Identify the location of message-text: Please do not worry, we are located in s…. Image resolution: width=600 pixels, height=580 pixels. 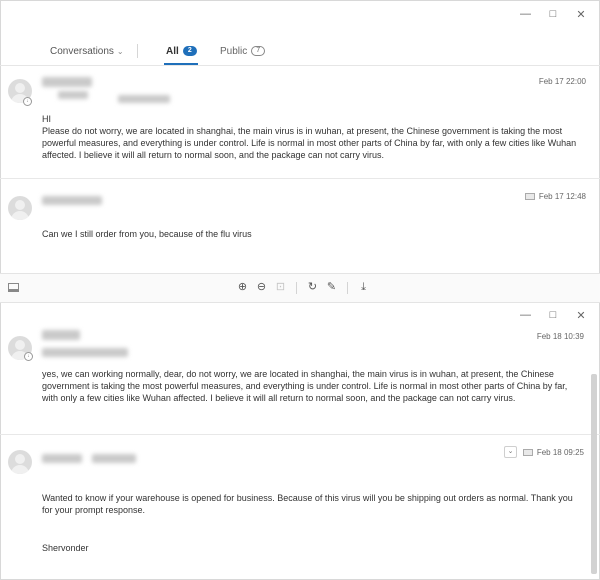
(309, 143).